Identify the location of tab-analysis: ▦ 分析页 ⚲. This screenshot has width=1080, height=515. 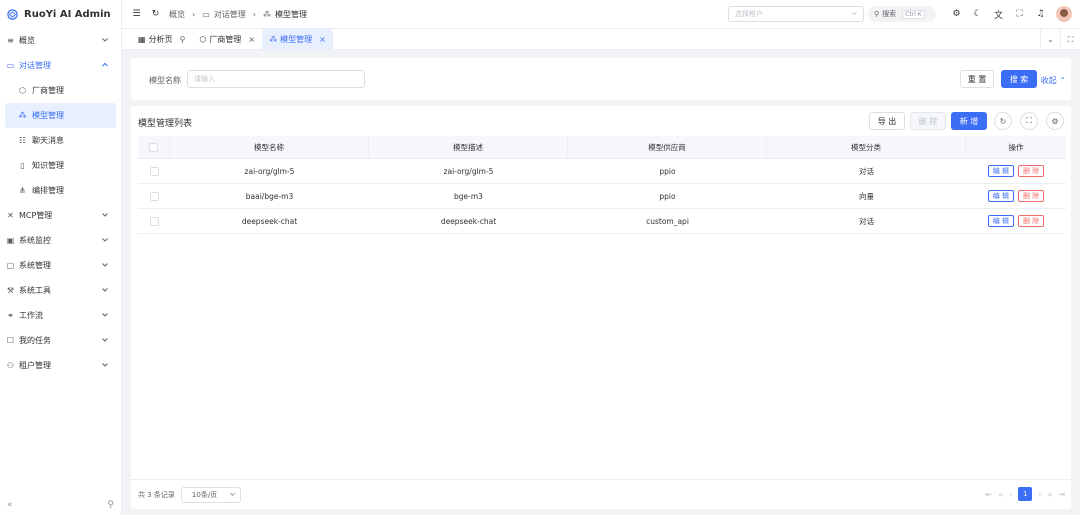
(161, 39).